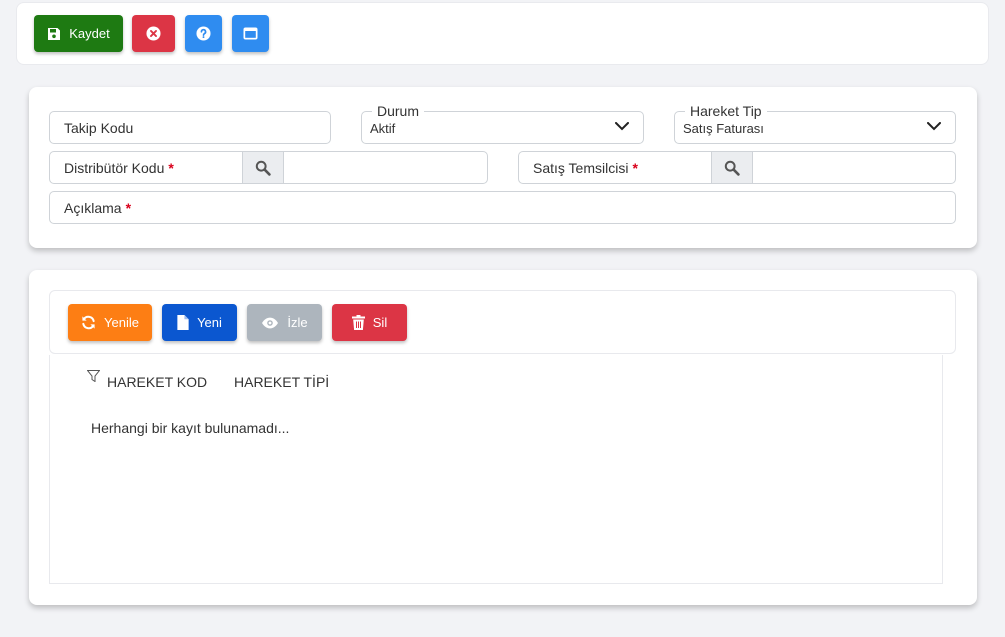  Describe the element at coordinates (183, 322) in the screenshot. I see `file-icon` at that location.